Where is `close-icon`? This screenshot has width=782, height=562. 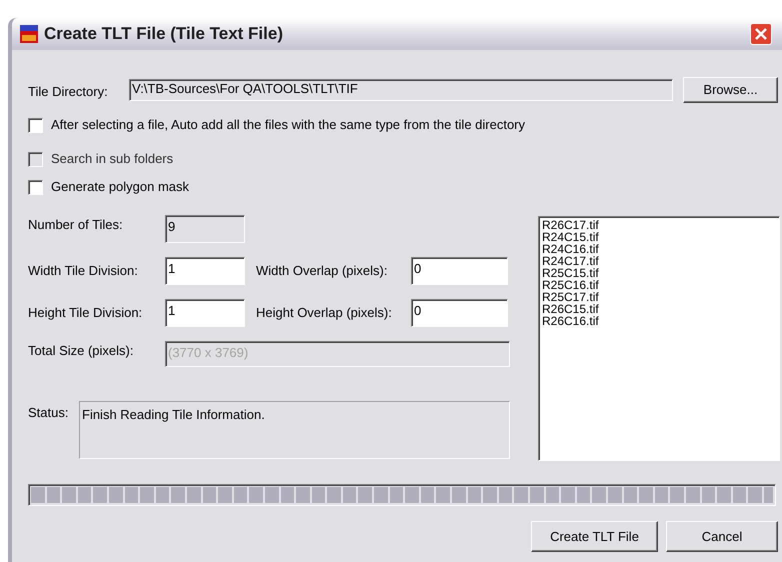
close-icon is located at coordinates (761, 34).